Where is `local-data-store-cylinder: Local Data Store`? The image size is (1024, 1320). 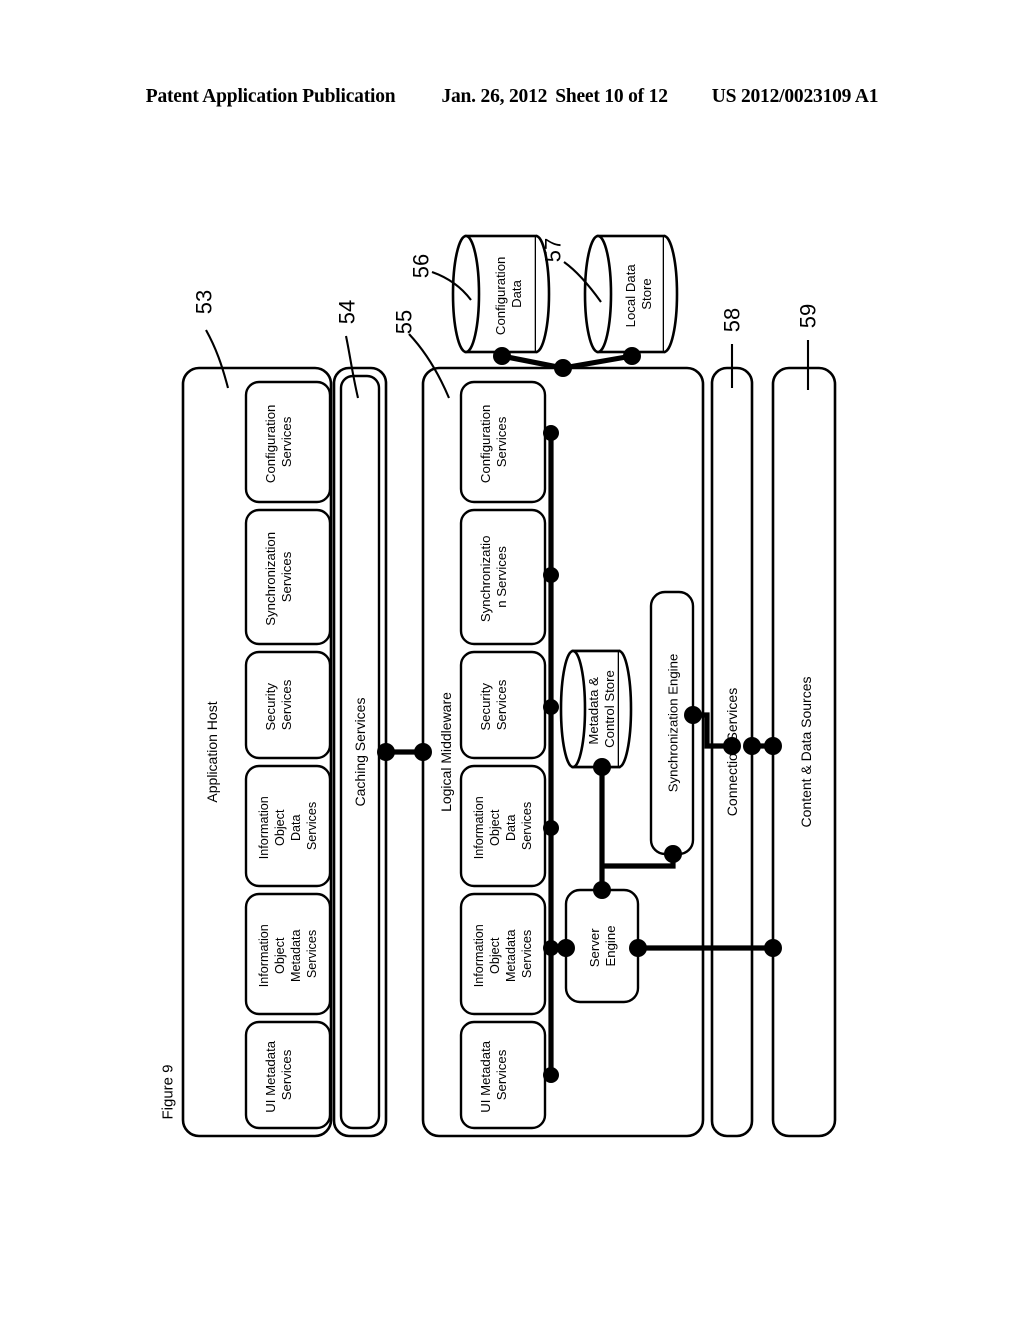 local-data-store-cylinder: Local Data Store is located at coordinates (631, 294).